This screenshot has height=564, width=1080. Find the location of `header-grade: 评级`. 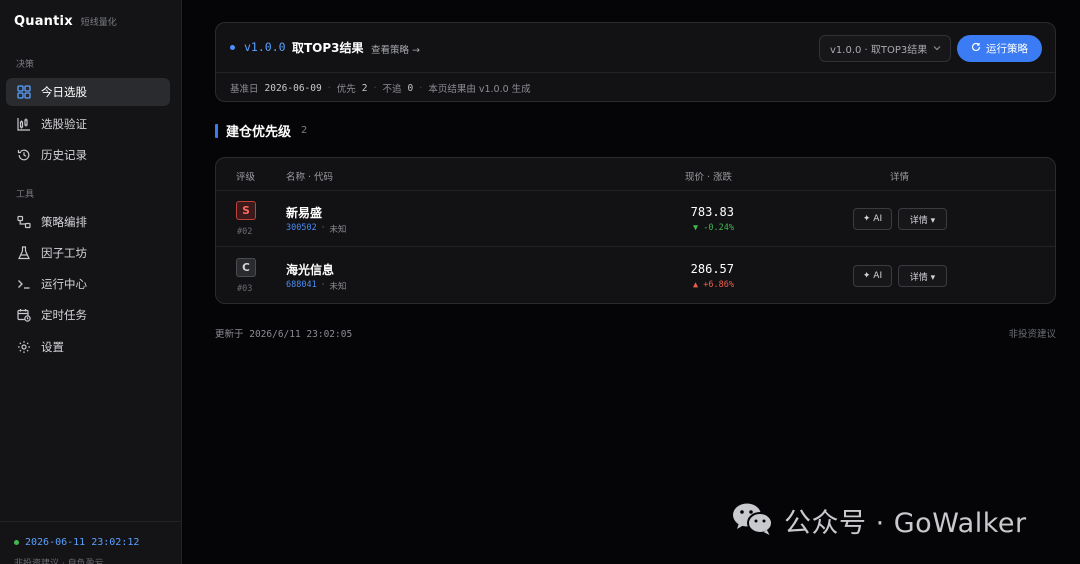

header-grade: 评级 is located at coordinates (246, 177).